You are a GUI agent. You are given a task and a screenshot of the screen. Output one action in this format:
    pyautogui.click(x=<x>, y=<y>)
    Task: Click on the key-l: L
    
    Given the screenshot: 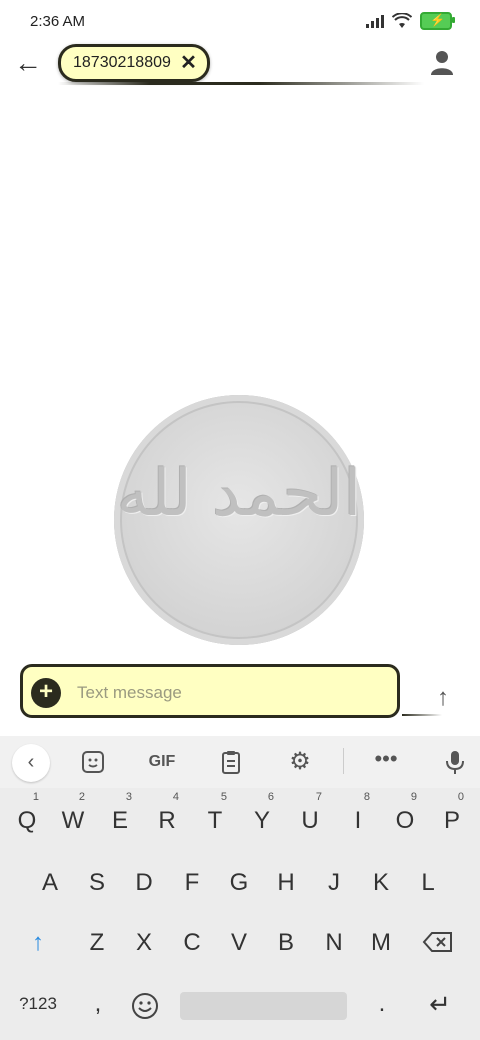 What is the action you would take?
    pyautogui.click(x=428, y=883)
    